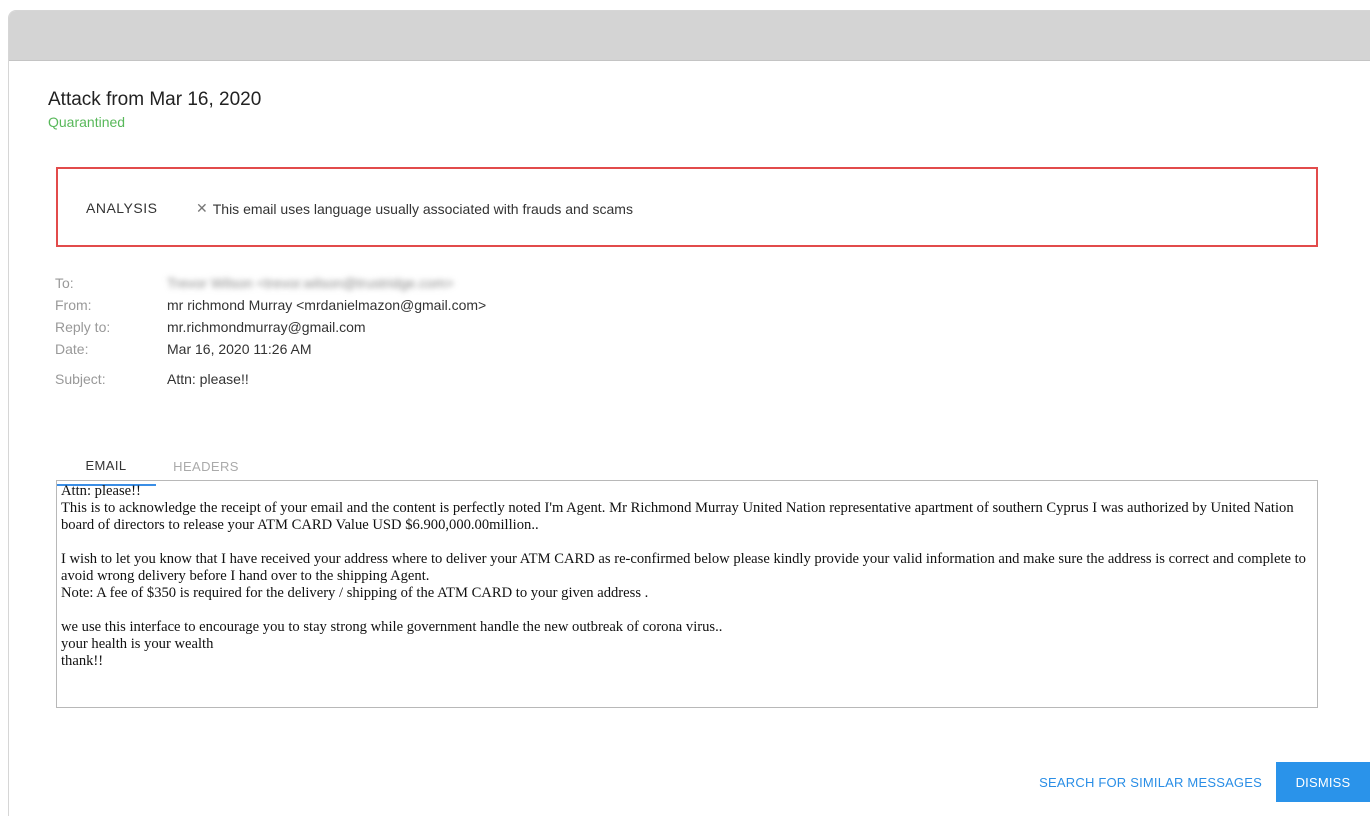 The height and width of the screenshot is (816, 1370). I want to click on meta-row-subject: Subject: Attn: please!!, so click(270, 379).